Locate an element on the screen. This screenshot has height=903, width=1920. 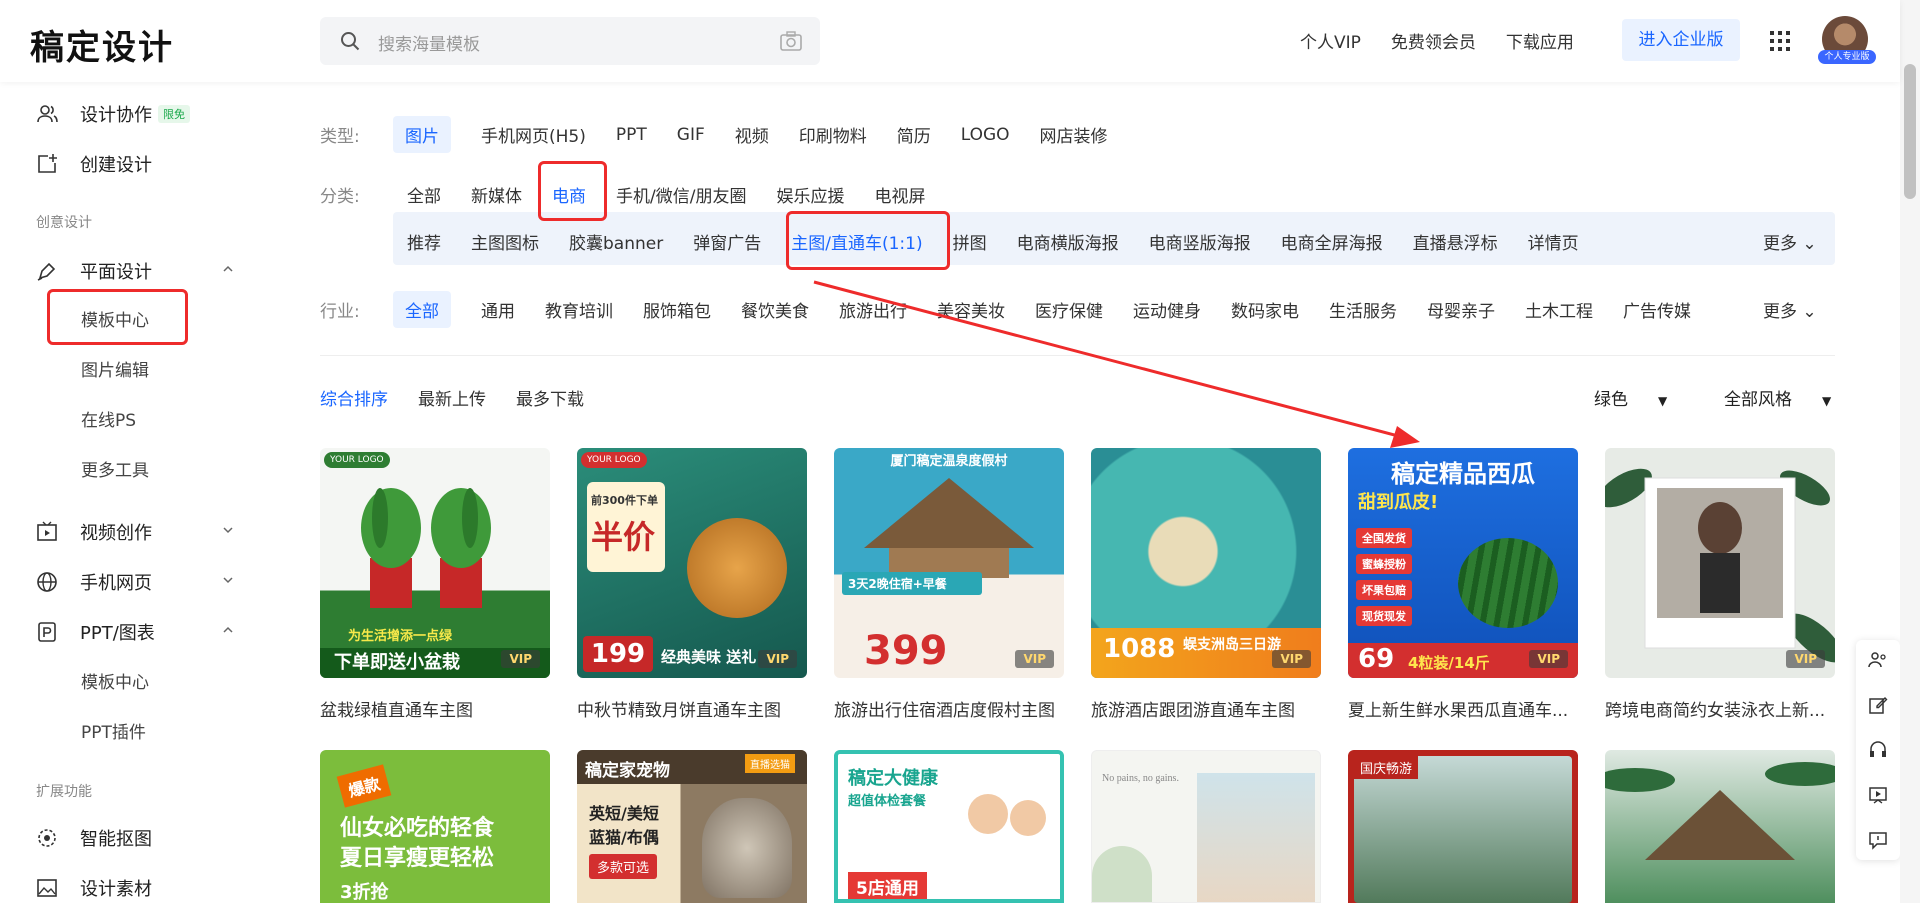
subcat-fullscreen-poster: 电商全屏海报 is located at coordinates (1332, 241).